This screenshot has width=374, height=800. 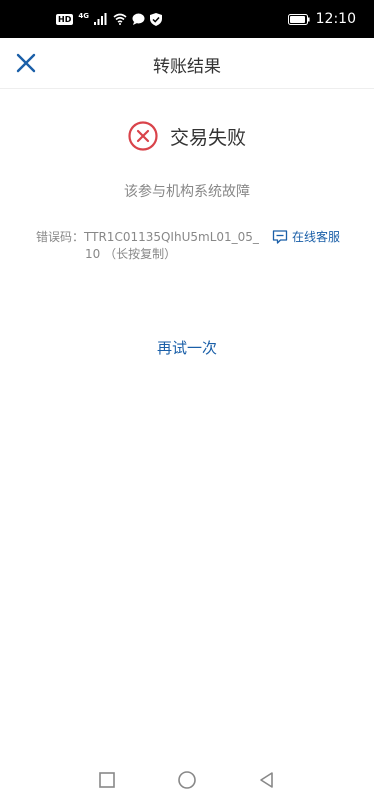 What do you see at coordinates (100, 19) in the screenshot?
I see `signal-icon` at bounding box center [100, 19].